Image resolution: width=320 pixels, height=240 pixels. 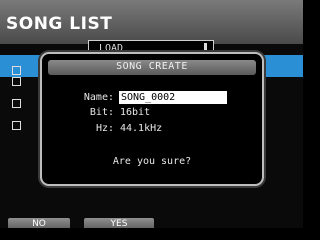 I want to click on page-title: SONG LIST, so click(x=59, y=24).